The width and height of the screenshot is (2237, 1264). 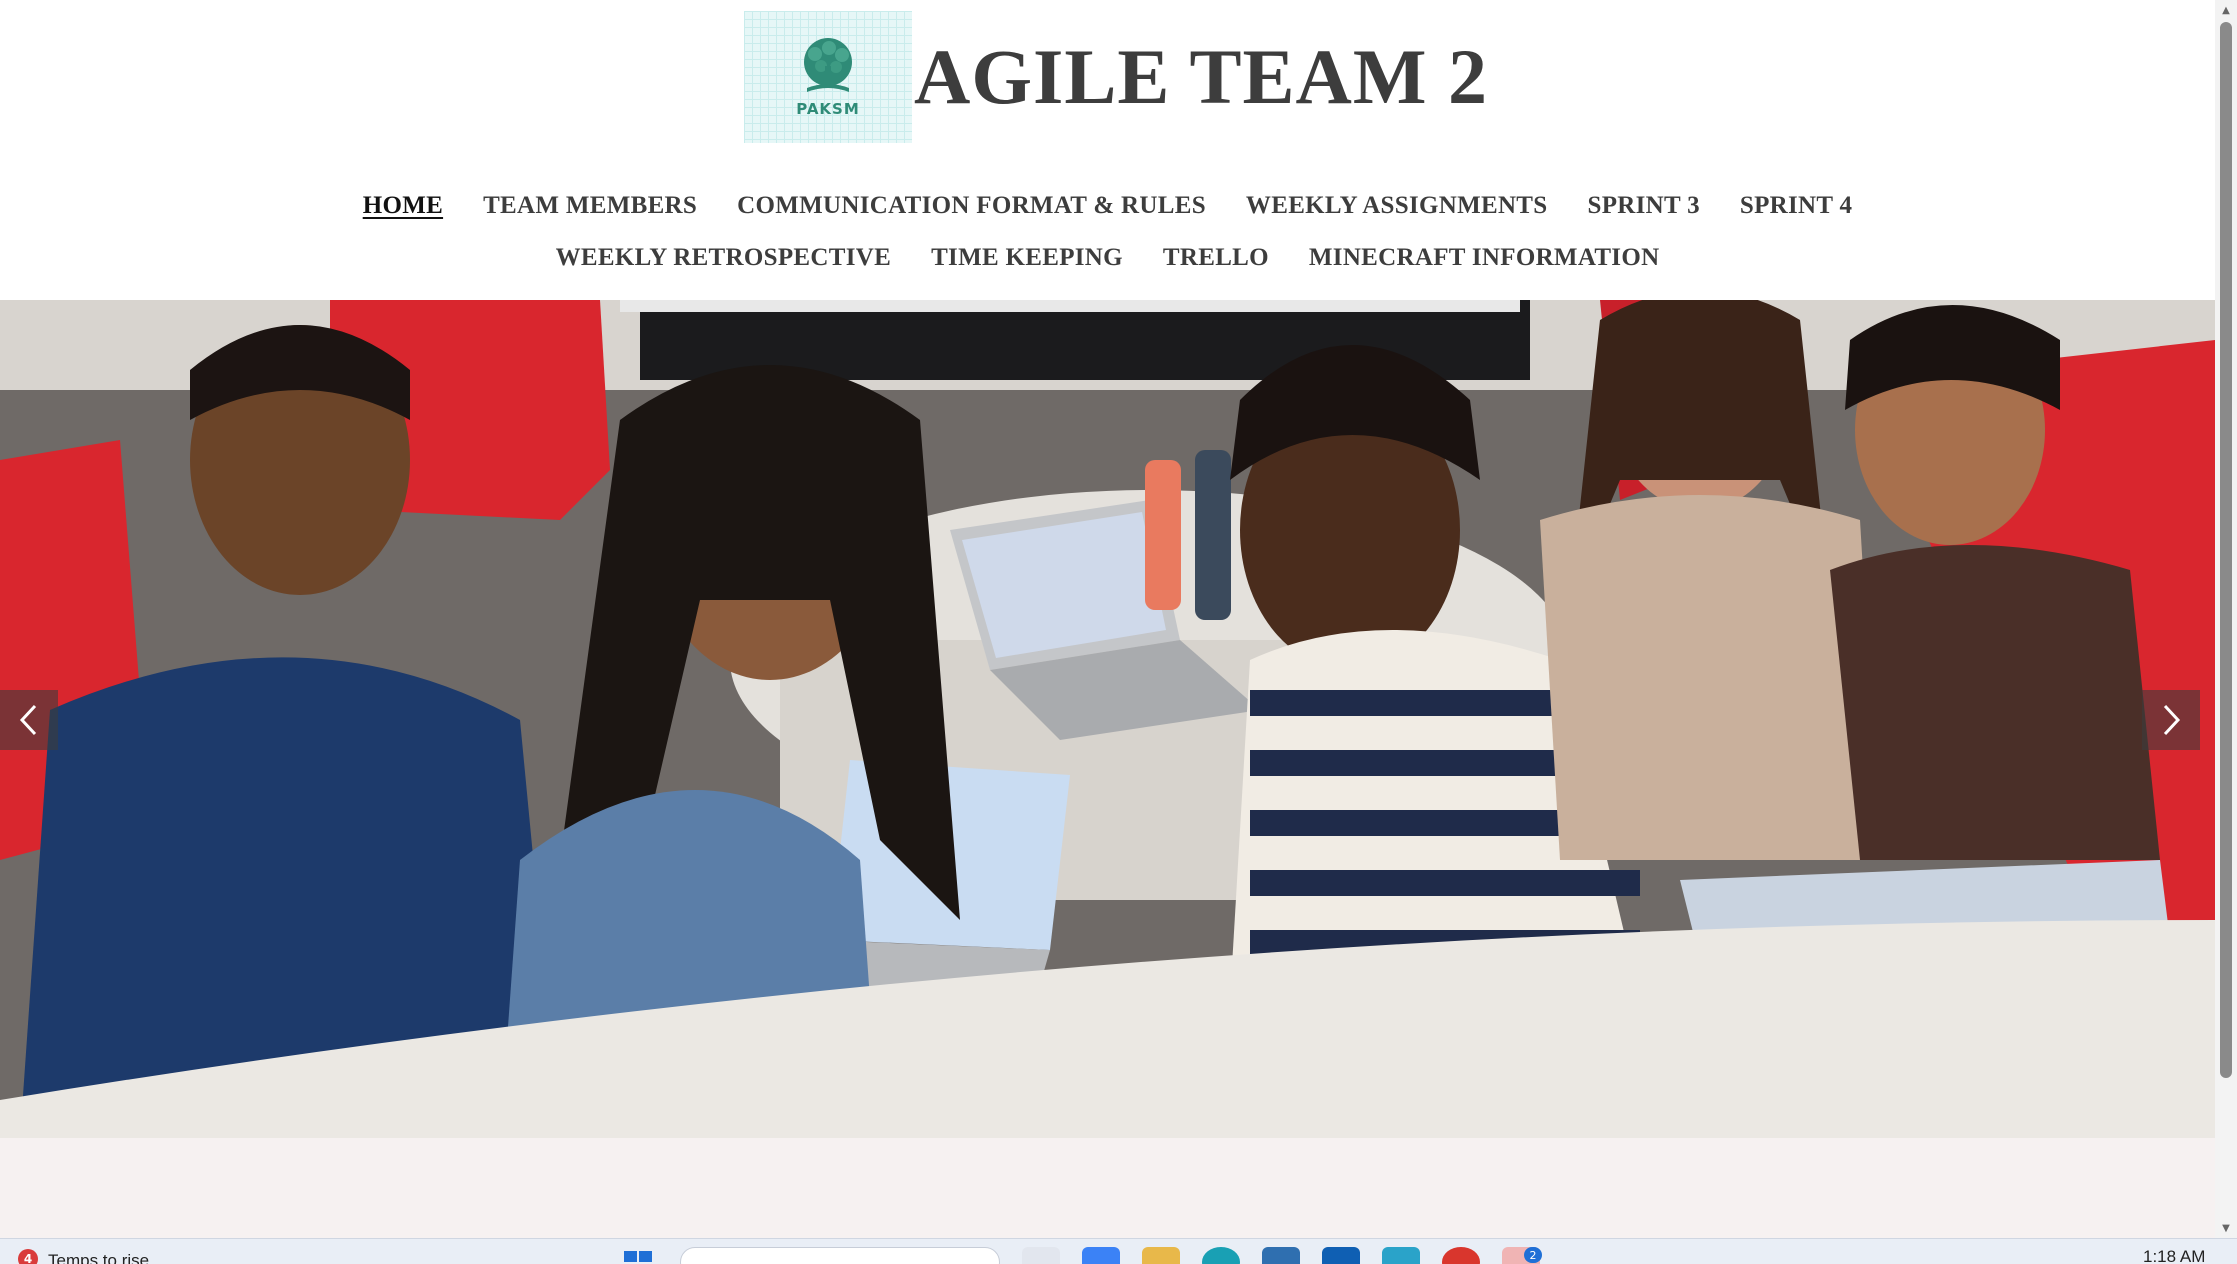 I want to click on weather-text: Temps to rise, so click(x=99, y=1257).